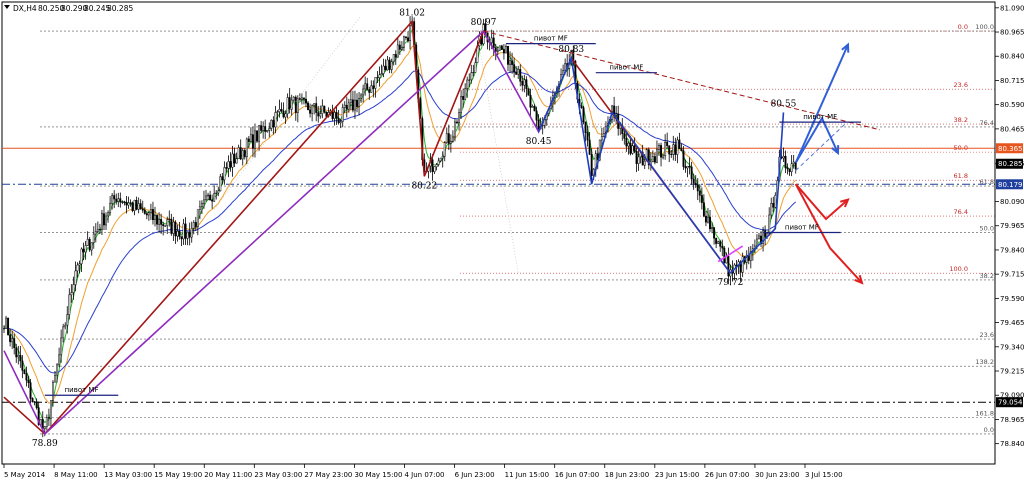 The height and width of the screenshot is (486, 1024). I want to click on fib-lower-label: 23.6, so click(987, 335).